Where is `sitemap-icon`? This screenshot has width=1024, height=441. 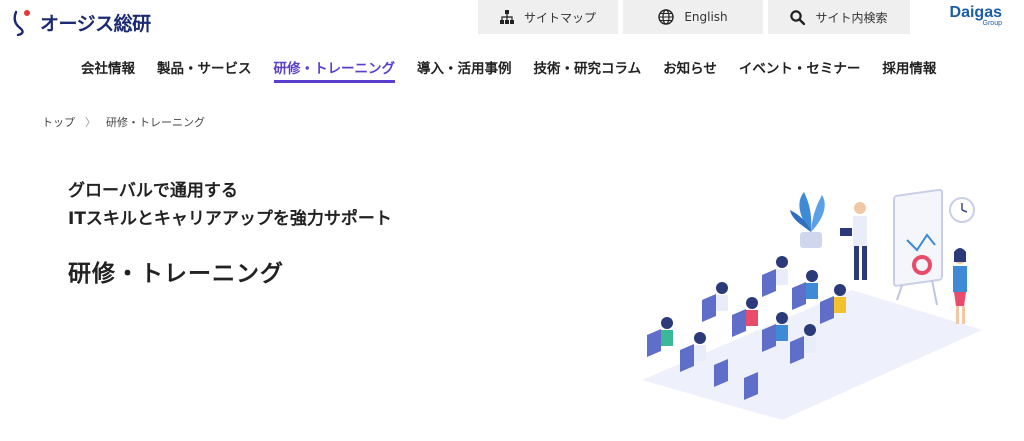 sitemap-icon is located at coordinates (506, 17).